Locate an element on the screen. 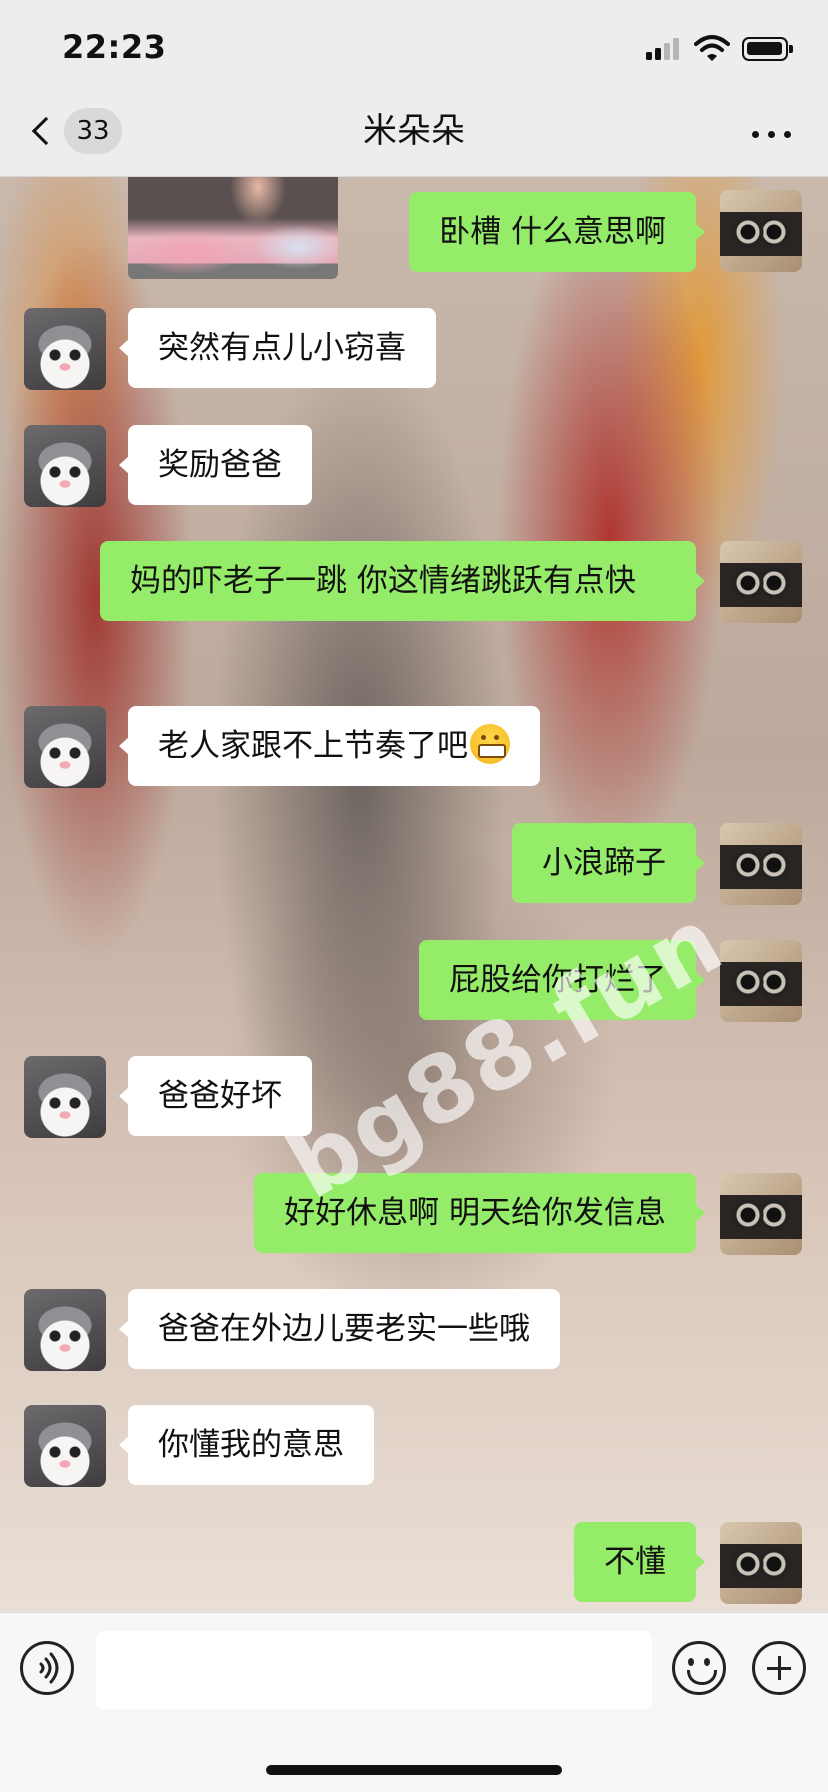 The image size is (828, 1792). status-bar: 22:23 is located at coordinates (414, 47).